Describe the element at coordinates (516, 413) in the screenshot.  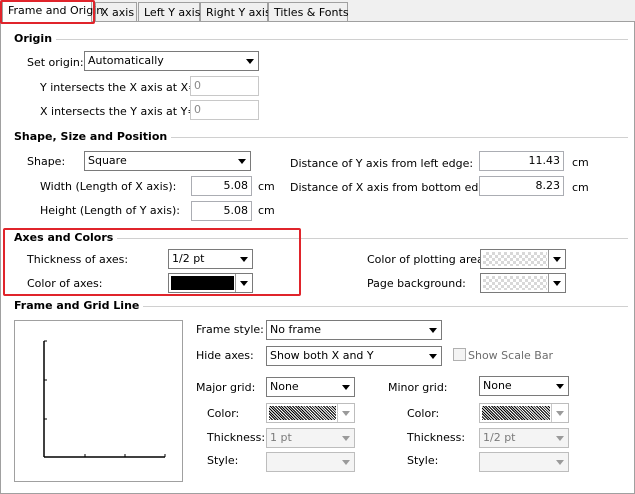
I see `minor-color-swatch` at that location.